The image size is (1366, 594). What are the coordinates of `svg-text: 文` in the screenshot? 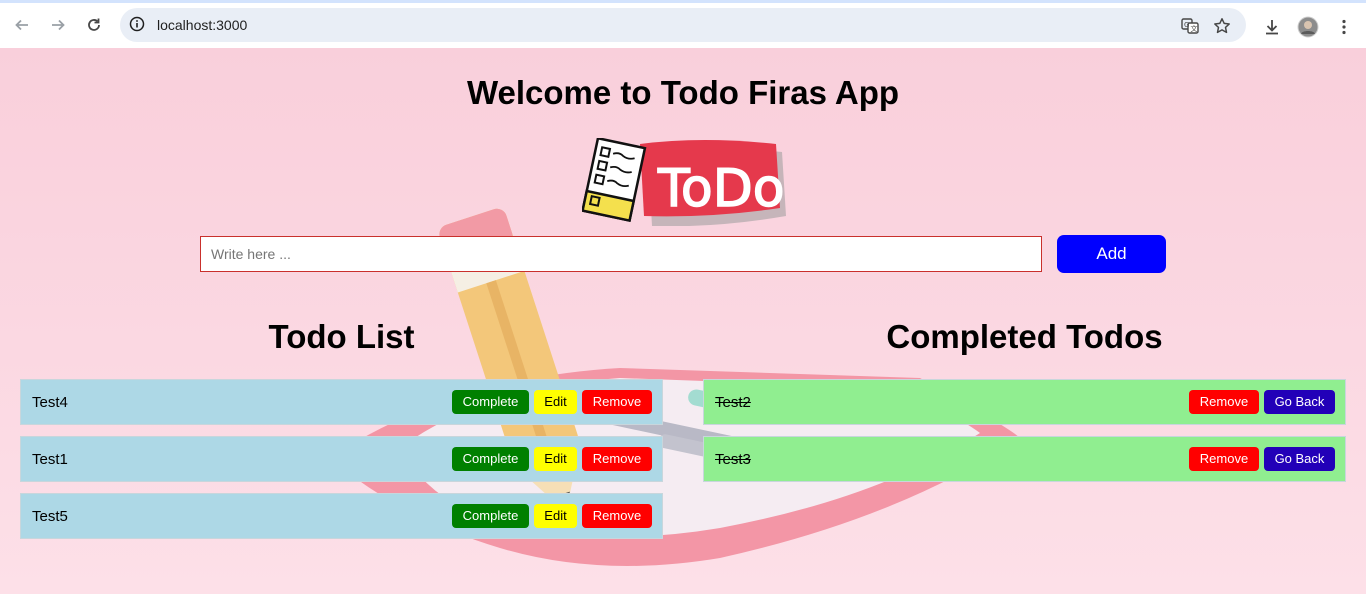 It's located at (1194, 28).